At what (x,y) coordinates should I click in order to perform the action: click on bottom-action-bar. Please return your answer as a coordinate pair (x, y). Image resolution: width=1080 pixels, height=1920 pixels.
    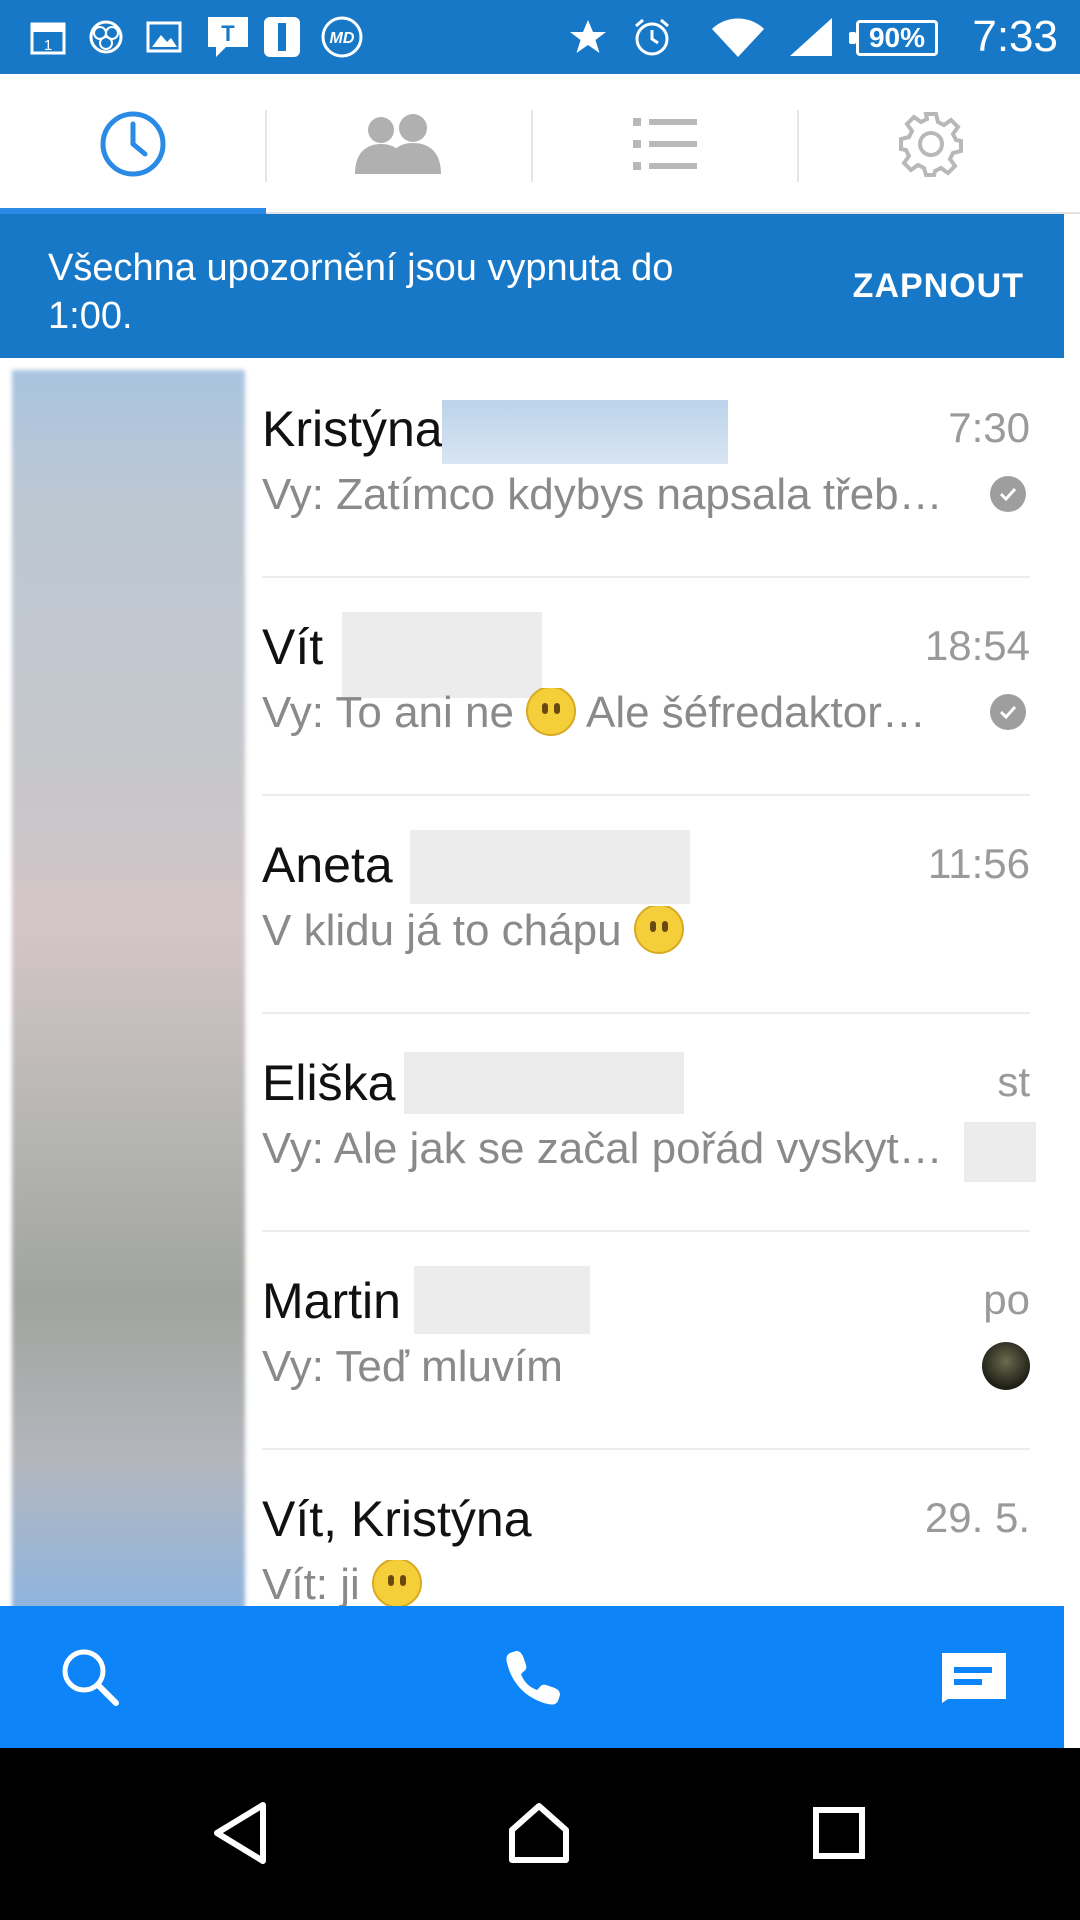
    Looking at the image, I should click on (532, 1677).